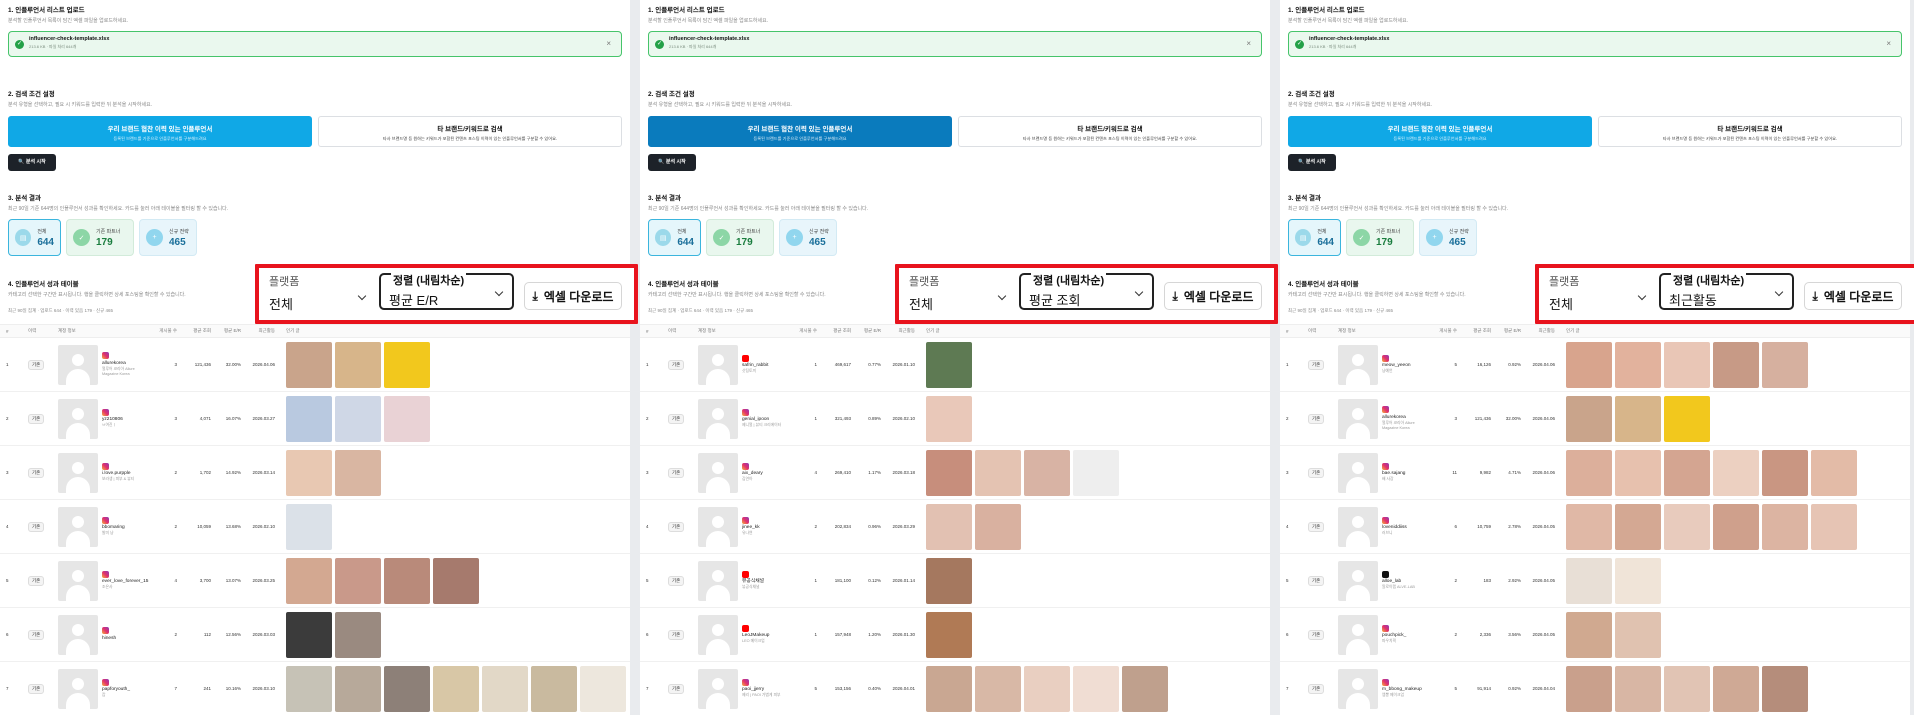  What do you see at coordinates (745, 688) in the screenshot?
I see `account-info: paoi_jjerry 제리 | PAOI 가볍게 피부` at bounding box center [745, 688].